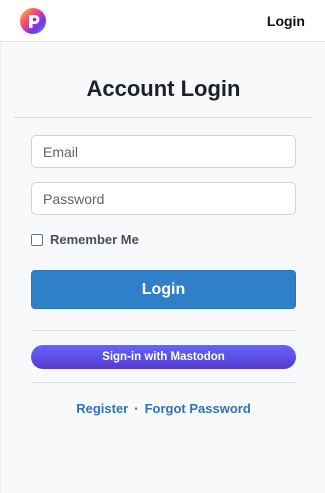 The width and height of the screenshot is (325, 493). I want to click on app-logo-icon, so click(33, 21).